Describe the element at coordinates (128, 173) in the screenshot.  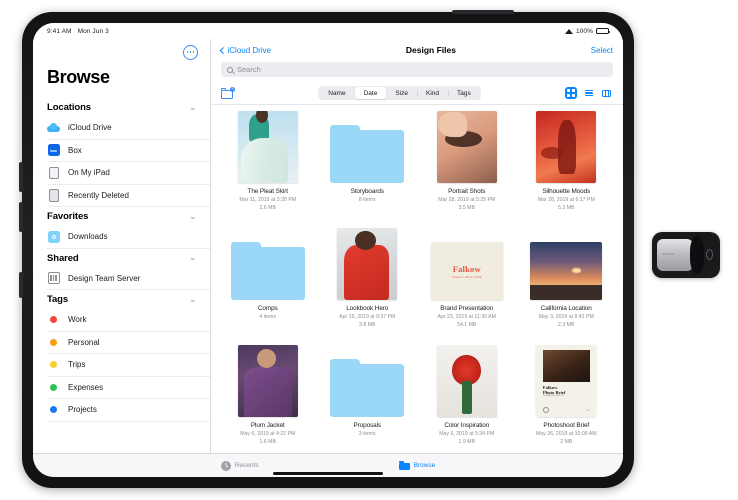
I see `sidebar-item-on-my-ipad: On My iPad` at that location.